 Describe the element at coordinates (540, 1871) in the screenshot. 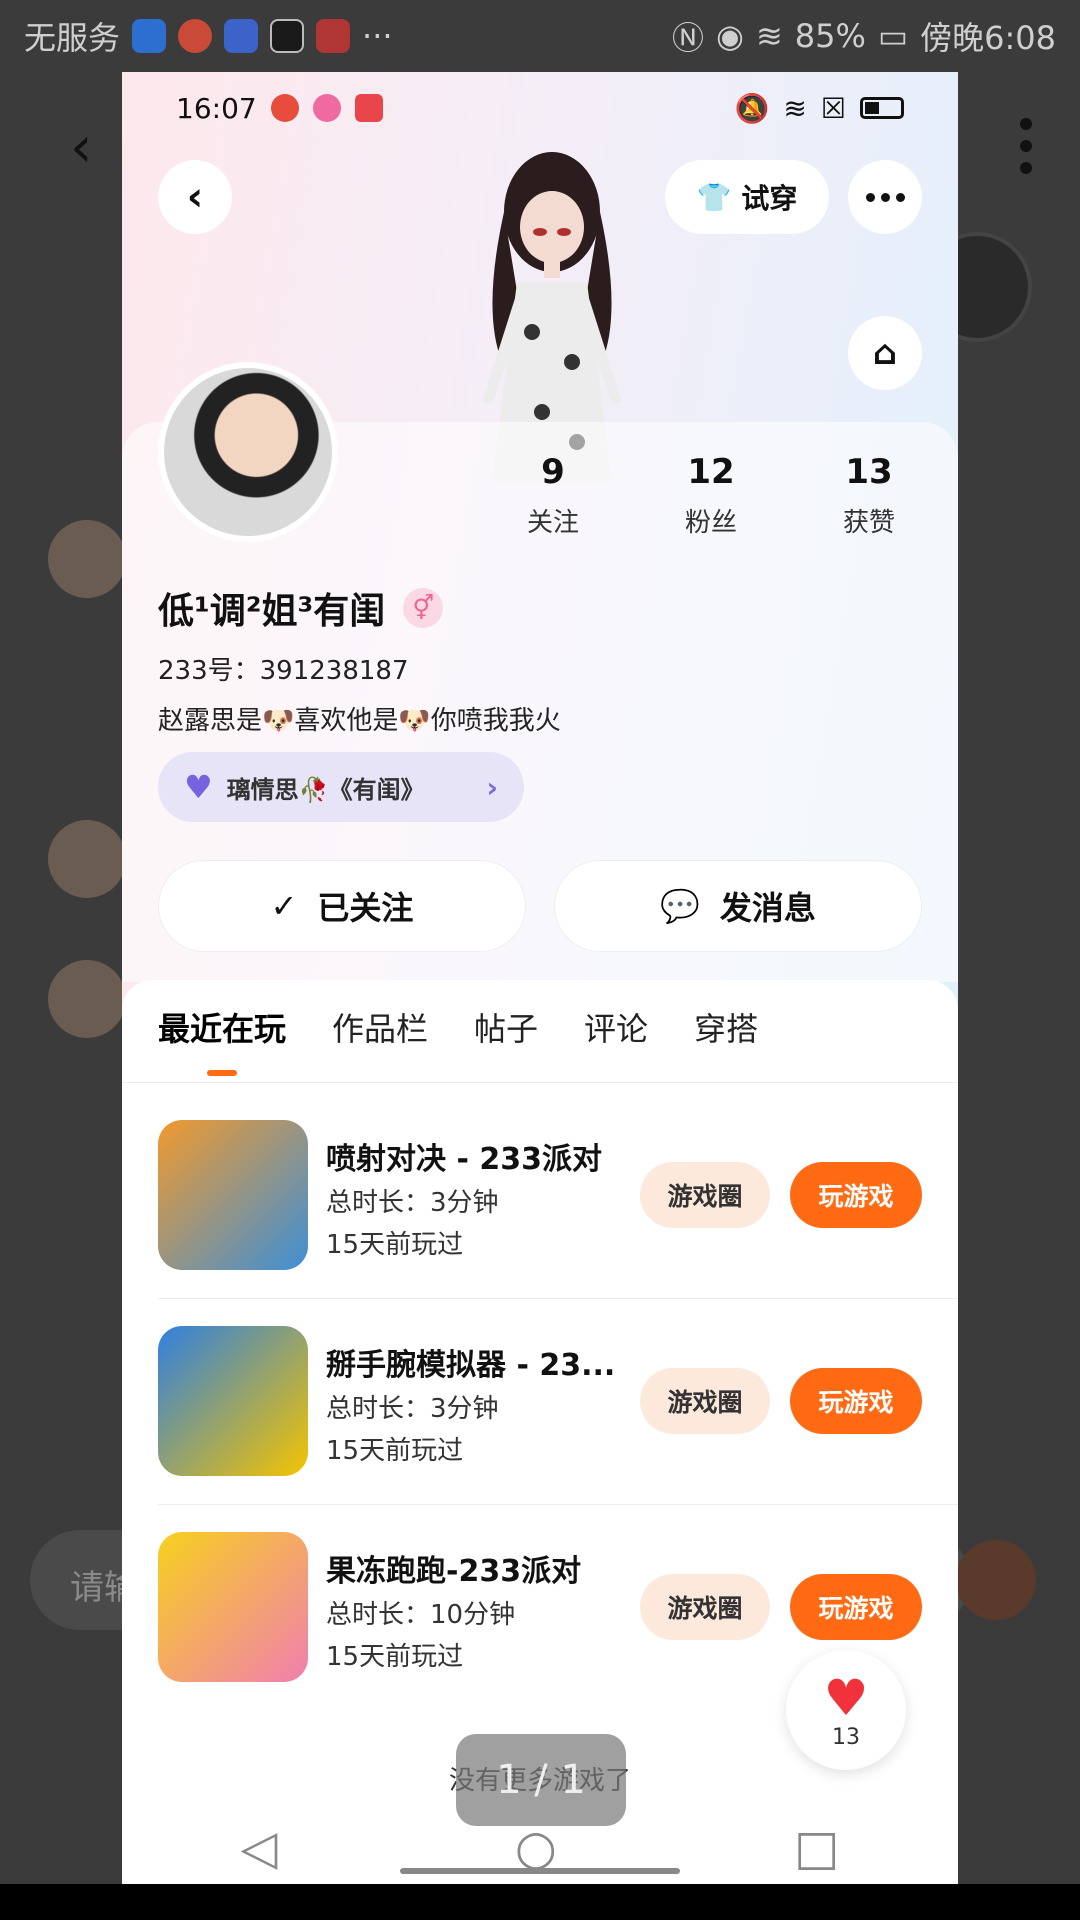

I see `home-indicator-bar` at that location.